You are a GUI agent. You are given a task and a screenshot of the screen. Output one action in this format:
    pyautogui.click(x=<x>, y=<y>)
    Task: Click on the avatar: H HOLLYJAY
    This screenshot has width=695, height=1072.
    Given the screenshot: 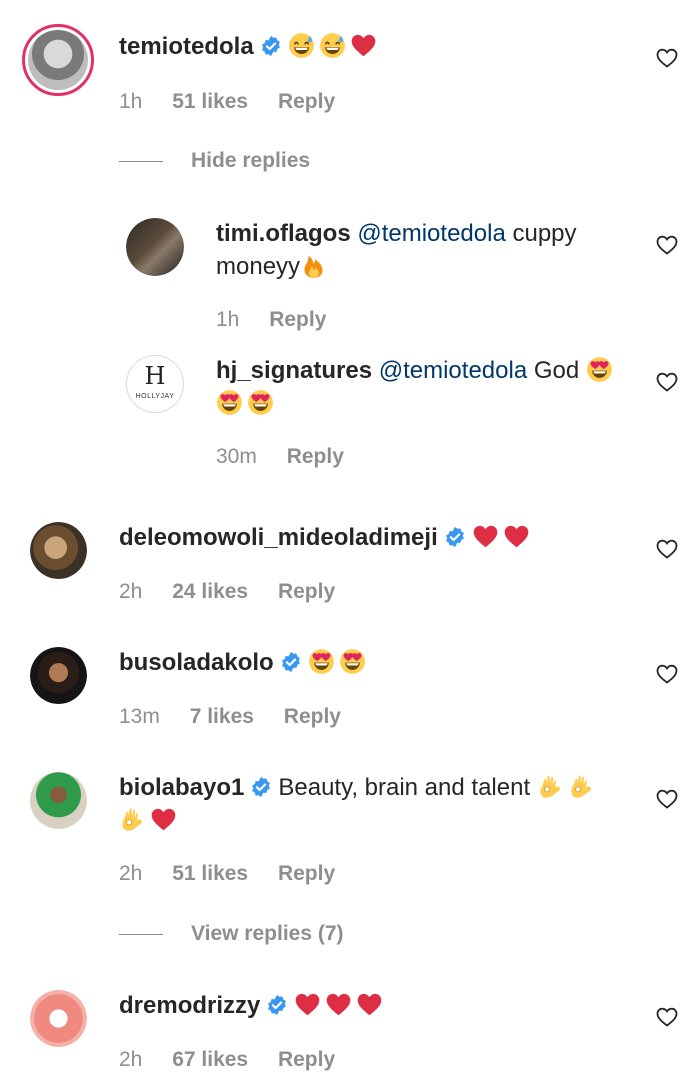 What is the action you would take?
    pyautogui.click(x=155, y=384)
    